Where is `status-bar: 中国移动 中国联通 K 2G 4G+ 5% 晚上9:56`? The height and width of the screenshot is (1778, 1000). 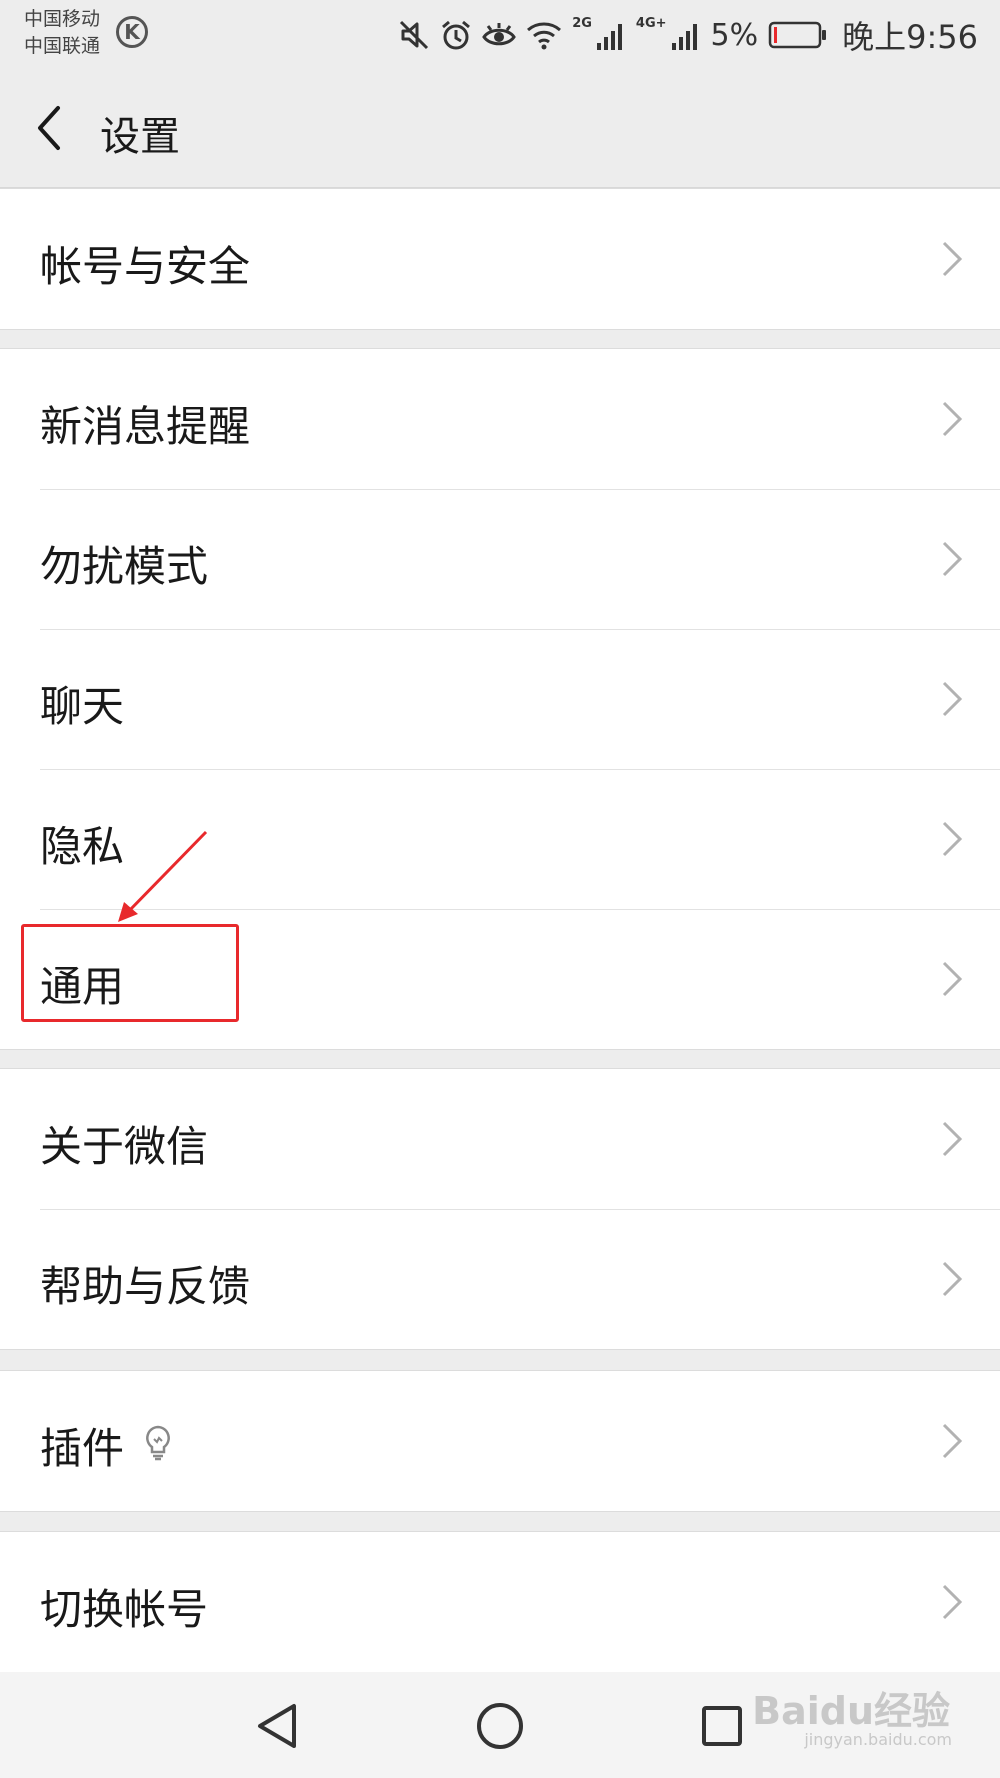
status-bar: 中国移动 中国联通 K 2G 4G+ 5% 晚上9:56 is located at coordinates (500, 35).